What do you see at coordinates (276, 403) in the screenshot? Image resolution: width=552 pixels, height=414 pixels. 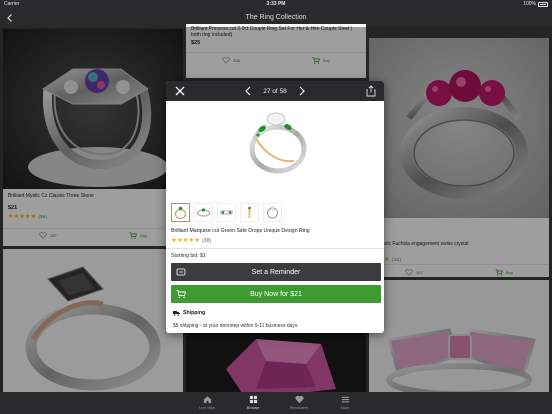 I see `tab-bar: Live Now Browse Reminders More` at bounding box center [276, 403].